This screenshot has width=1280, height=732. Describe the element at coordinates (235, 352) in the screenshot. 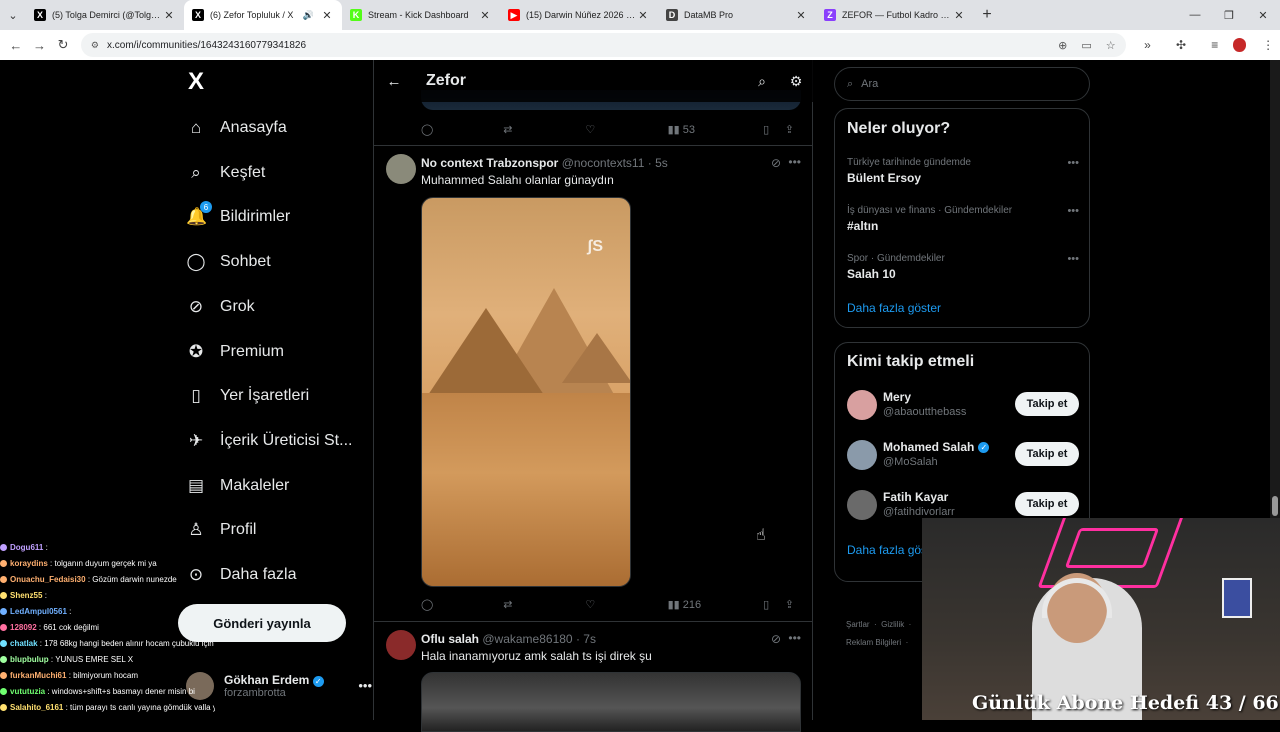

I see `nav-item-5: ✪ Premium` at that location.